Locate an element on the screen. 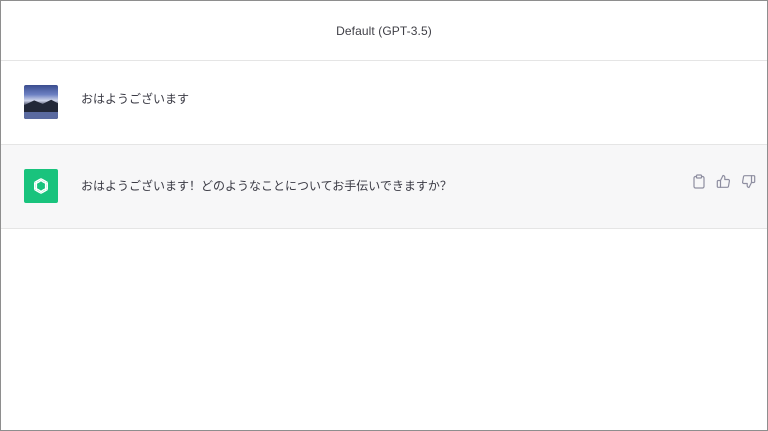  thumbs-down-icon is located at coordinates (748, 182).